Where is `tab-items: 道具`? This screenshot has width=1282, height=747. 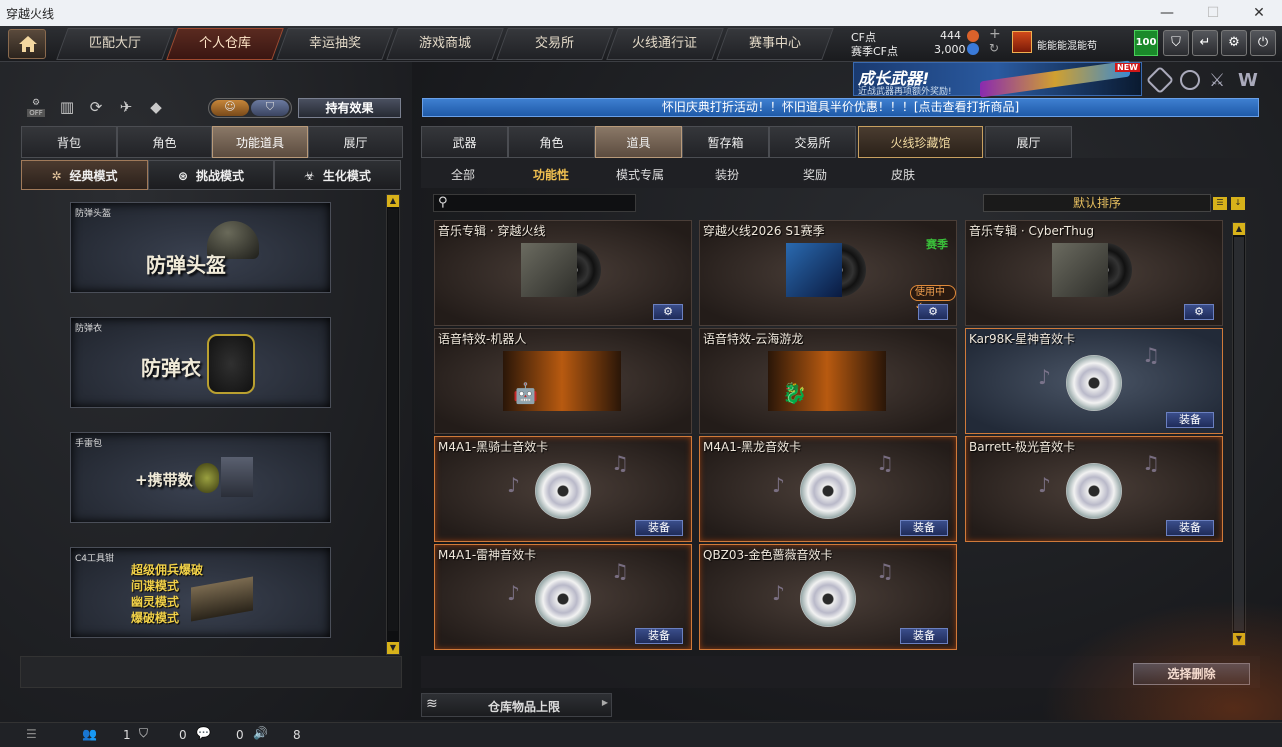 tab-items: 道具 is located at coordinates (638, 142).